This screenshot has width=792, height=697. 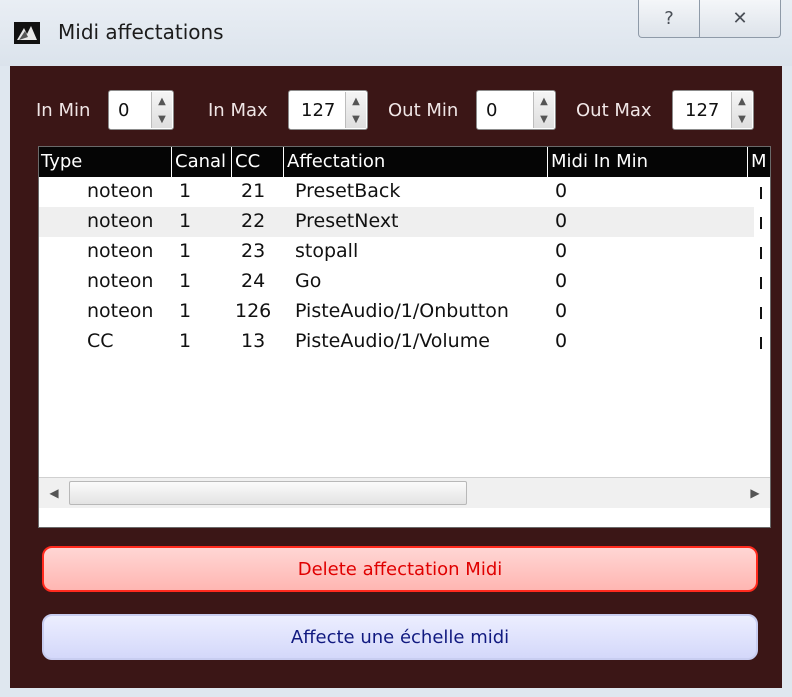 I want to click on help-icon: ?, so click(x=669, y=18).